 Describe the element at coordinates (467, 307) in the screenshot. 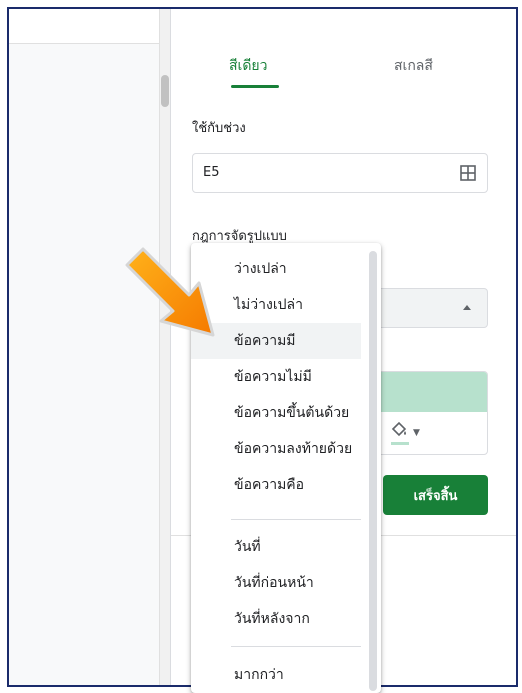

I see `caret-up-icon` at that location.